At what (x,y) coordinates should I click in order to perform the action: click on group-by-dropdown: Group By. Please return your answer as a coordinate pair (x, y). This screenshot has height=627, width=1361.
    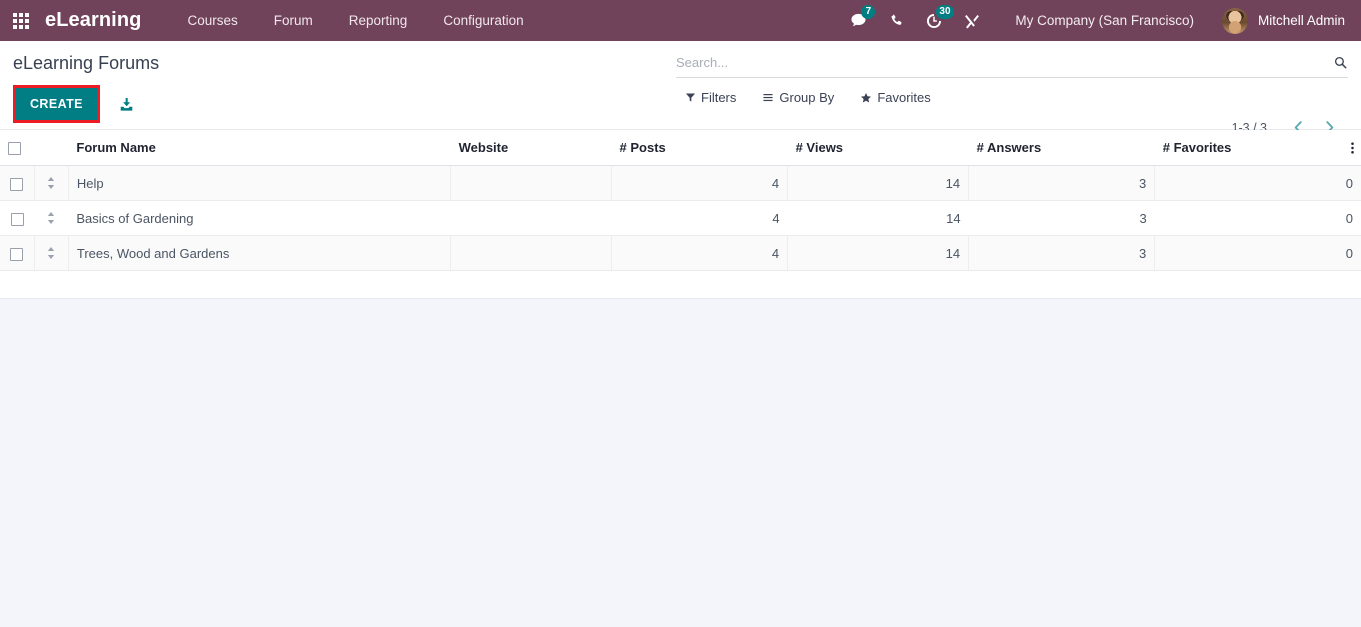
    Looking at the image, I should click on (798, 97).